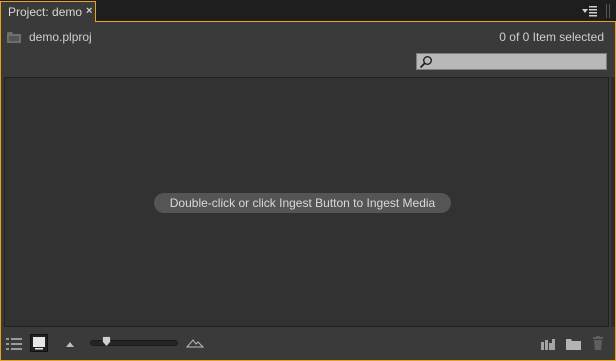 The image size is (616, 361). What do you see at coordinates (60, 37) in the screenshot?
I see `project-name: demo.plproj` at bounding box center [60, 37].